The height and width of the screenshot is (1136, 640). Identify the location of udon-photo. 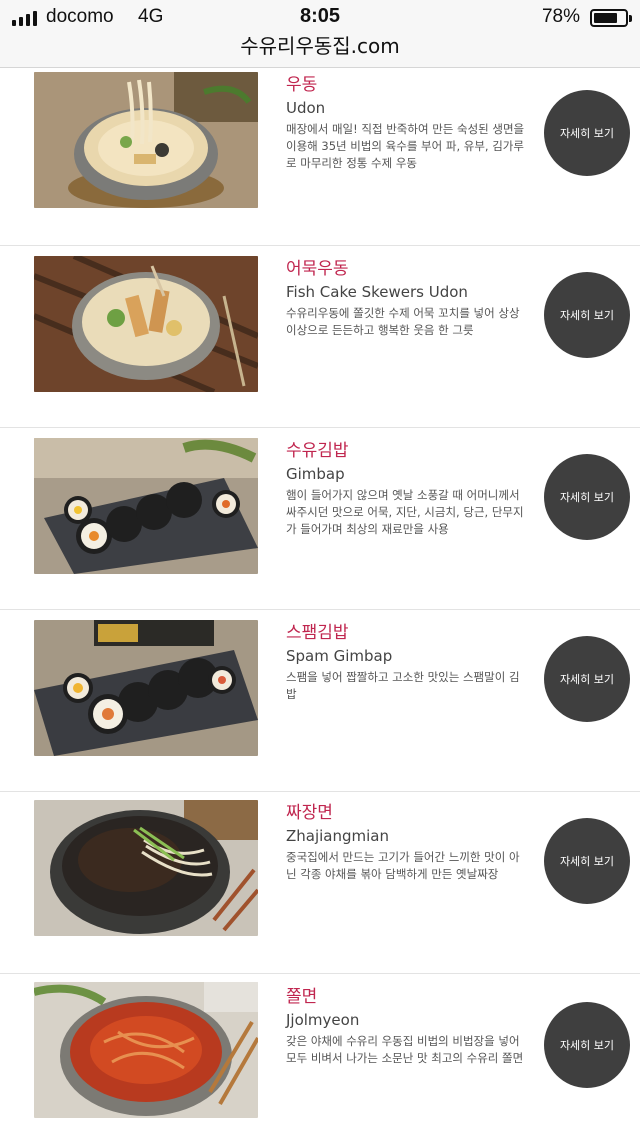
(146, 140).